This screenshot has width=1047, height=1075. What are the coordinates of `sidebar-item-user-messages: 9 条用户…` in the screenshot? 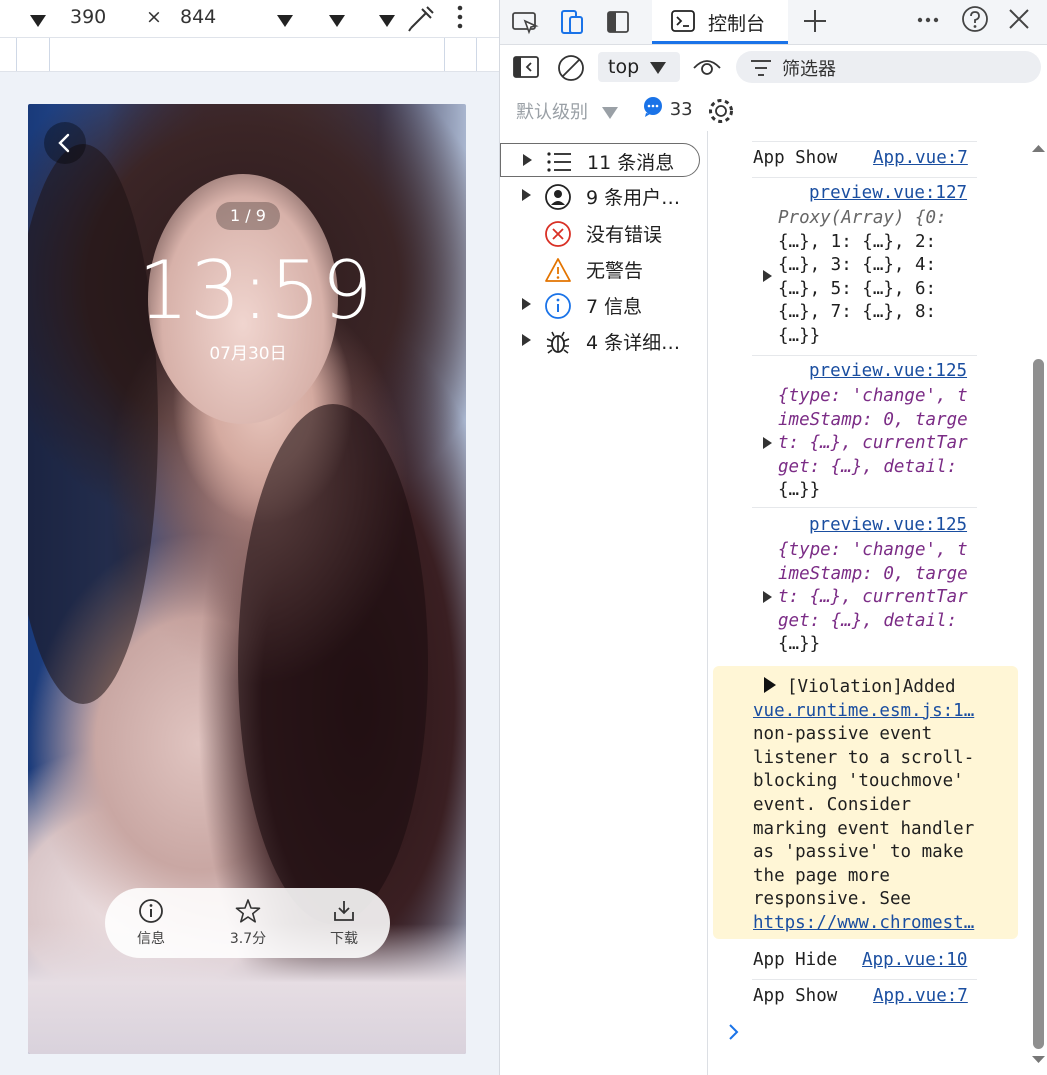 It's located at (600, 196).